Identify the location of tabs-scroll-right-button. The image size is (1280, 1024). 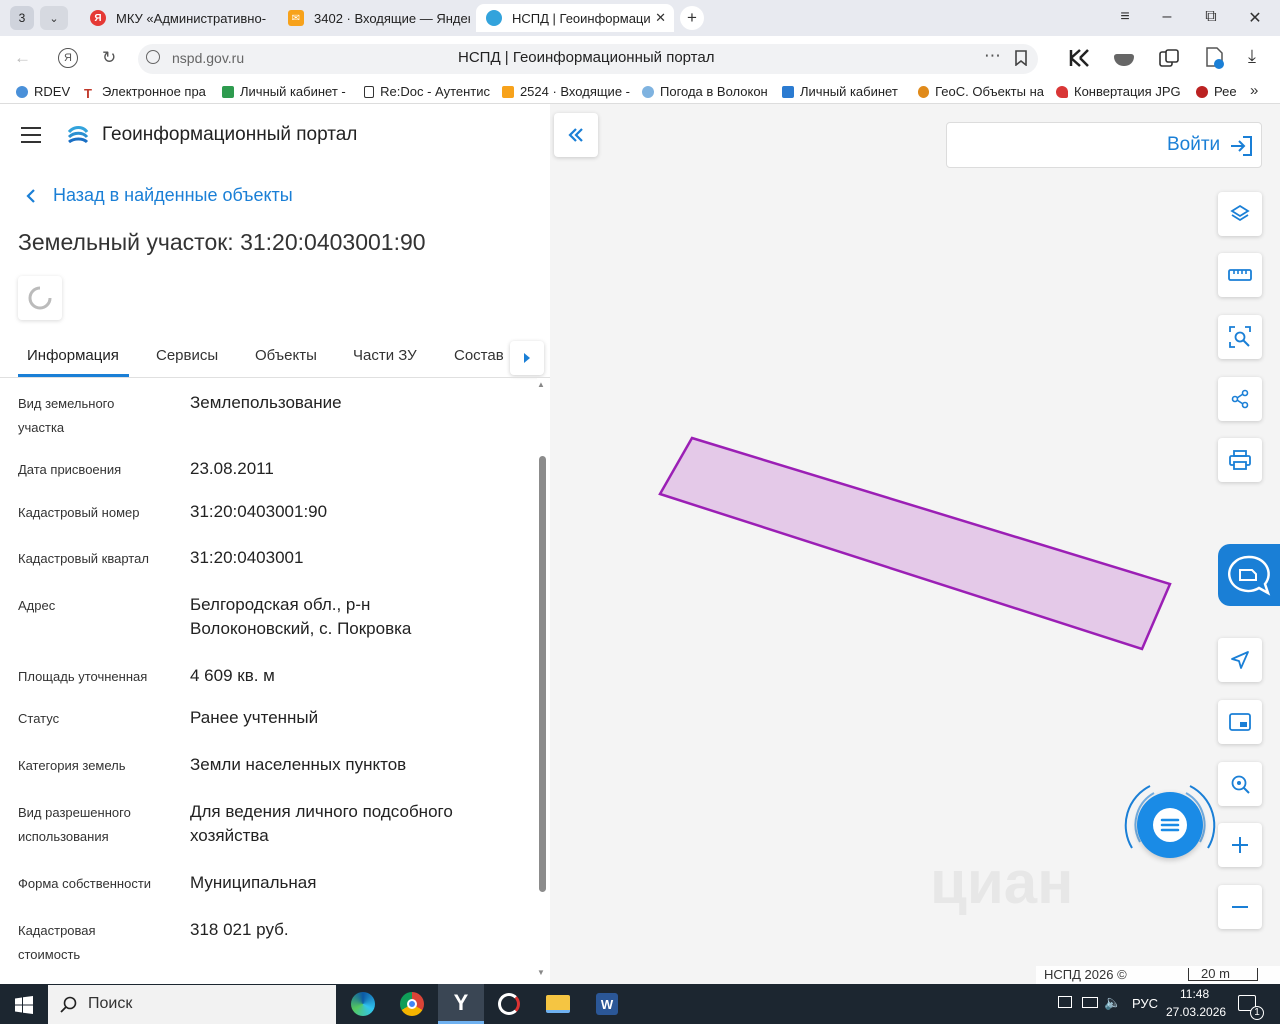
(527, 358).